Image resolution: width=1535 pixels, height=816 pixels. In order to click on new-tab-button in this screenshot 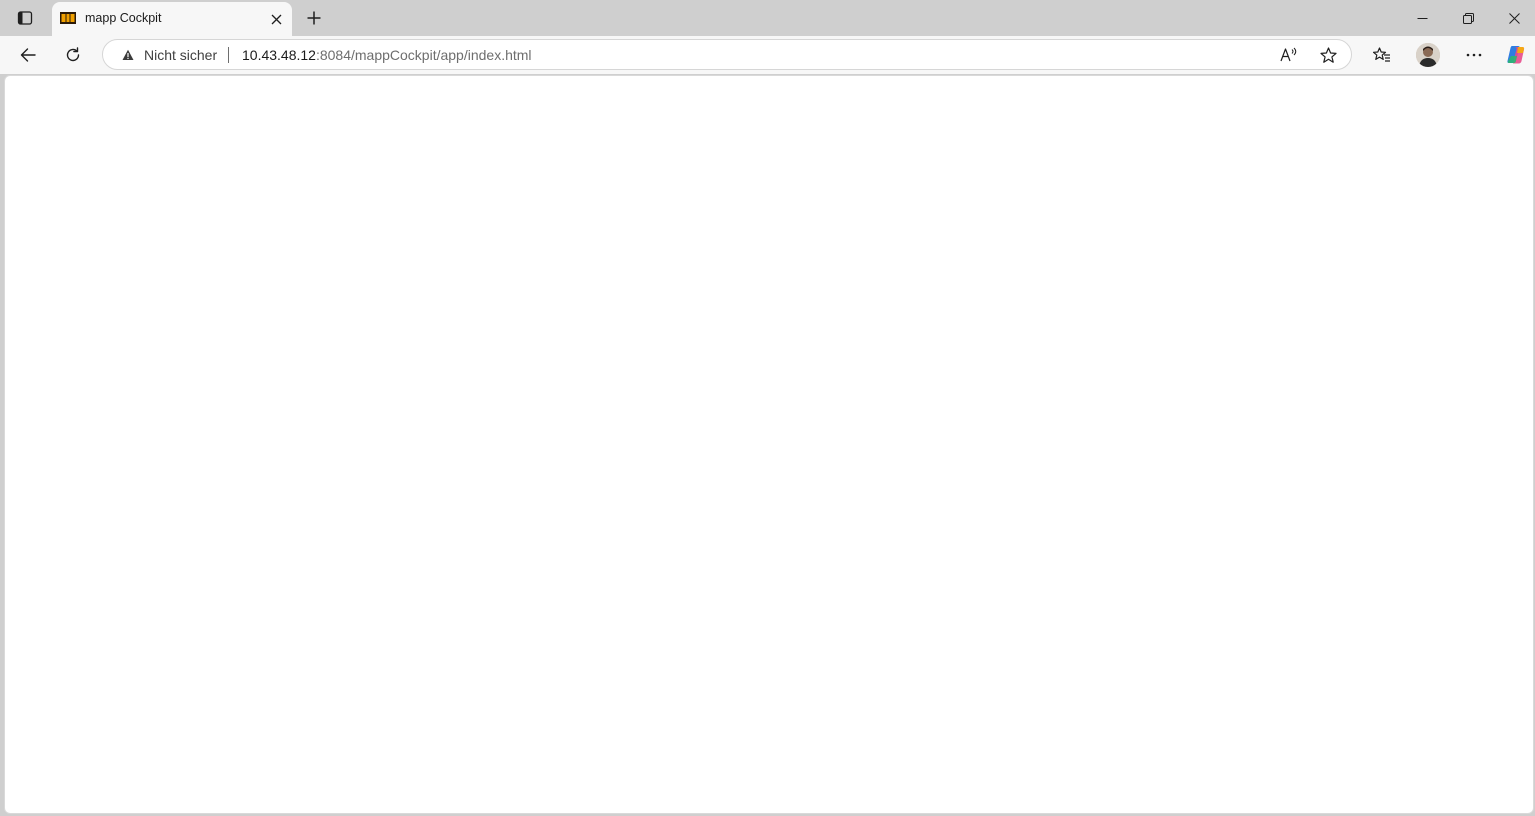, I will do `click(314, 18)`.